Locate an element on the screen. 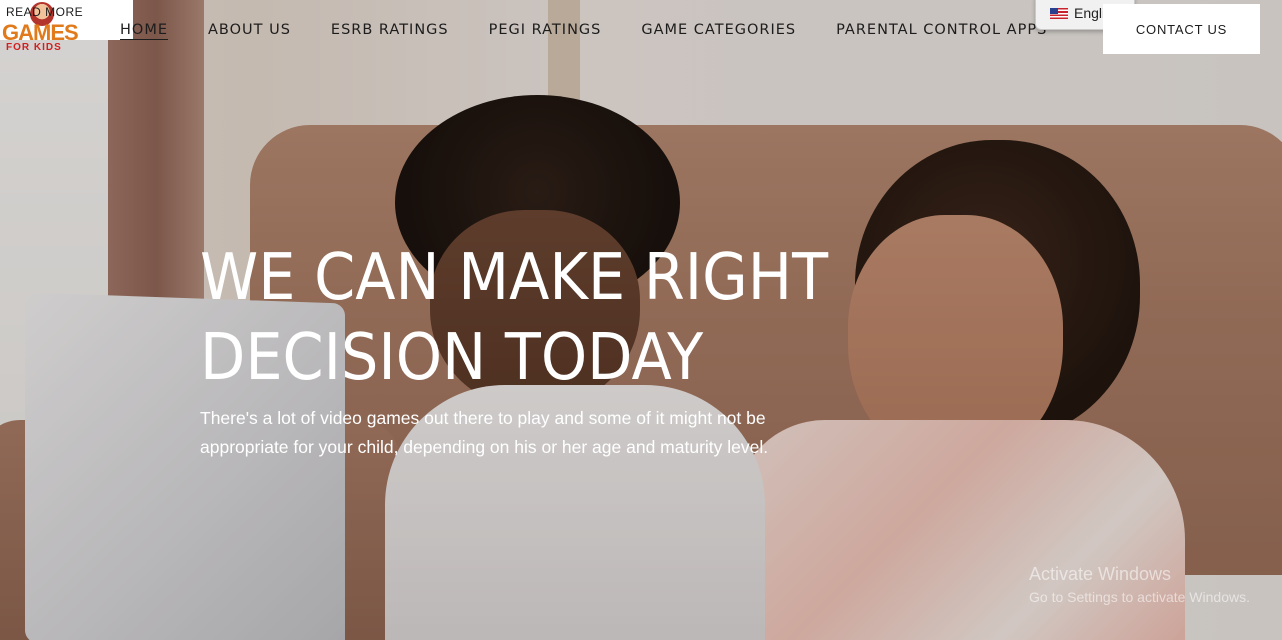  hero-headline: WE CAN MAKE RIGHT DECISION TODAY is located at coordinates (522, 318).